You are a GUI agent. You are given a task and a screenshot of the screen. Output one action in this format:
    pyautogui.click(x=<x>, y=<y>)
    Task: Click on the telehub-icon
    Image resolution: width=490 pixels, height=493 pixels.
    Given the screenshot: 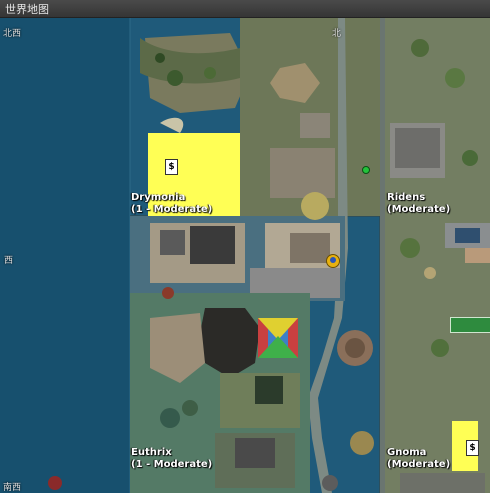 What is the action you would take?
    pyautogui.click(x=470, y=325)
    